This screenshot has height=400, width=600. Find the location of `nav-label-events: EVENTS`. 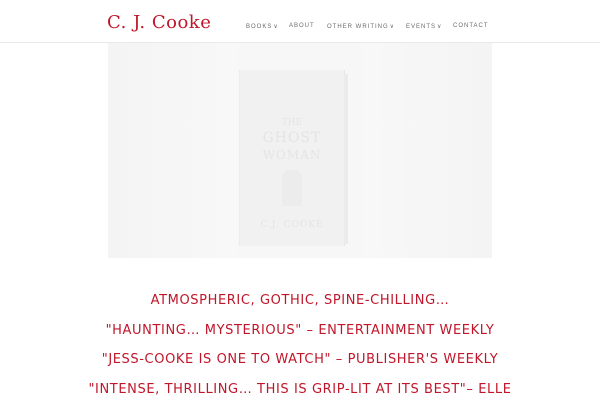

nav-label-events: EVENTS is located at coordinates (421, 27).